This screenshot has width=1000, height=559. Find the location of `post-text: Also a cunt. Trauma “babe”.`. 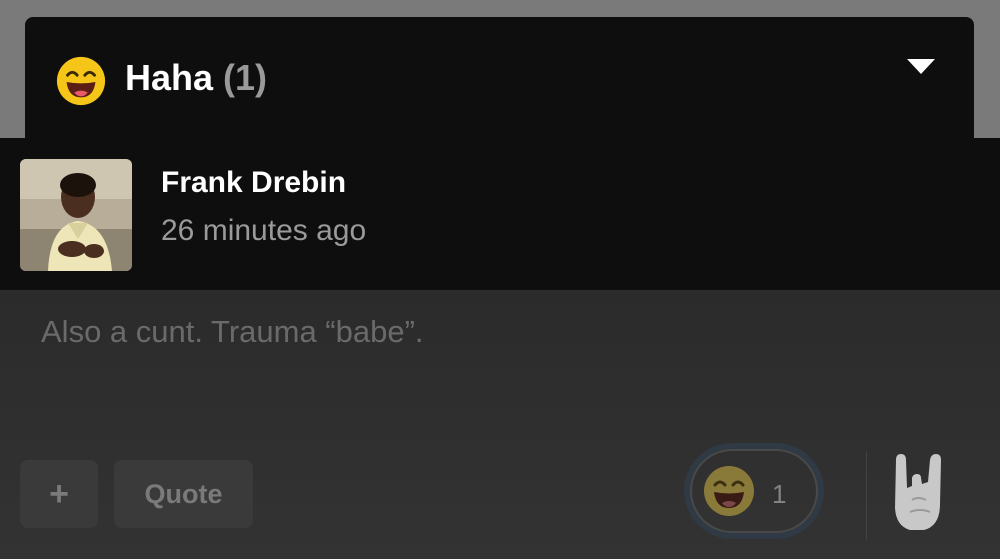

post-text: Also a cunt. Trauma “babe”. is located at coordinates (232, 331).